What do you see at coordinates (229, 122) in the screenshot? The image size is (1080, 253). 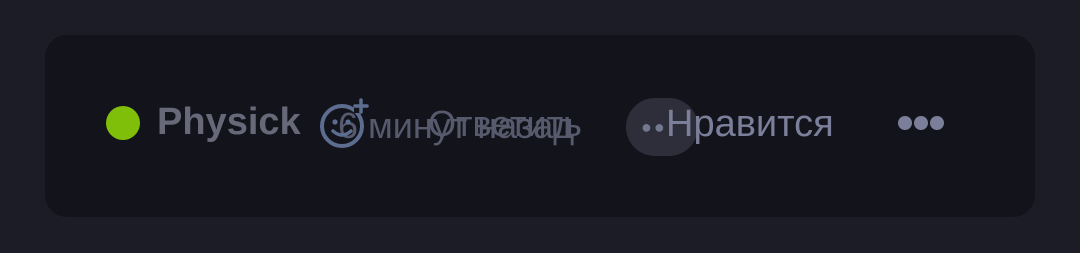 I see `comment-author: Physick` at bounding box center [229, 122].